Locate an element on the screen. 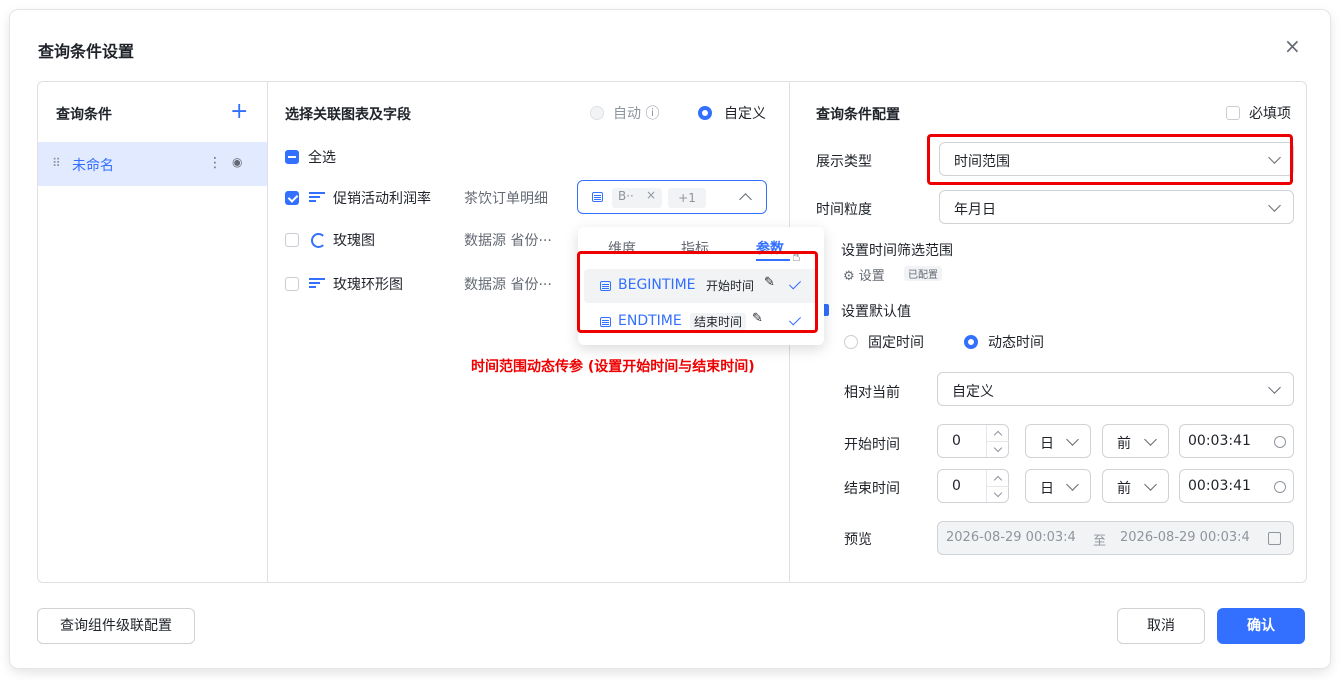 The image size is (1342, 680). condition-list-header: 查询条件 is located at coordinates (84, 115).